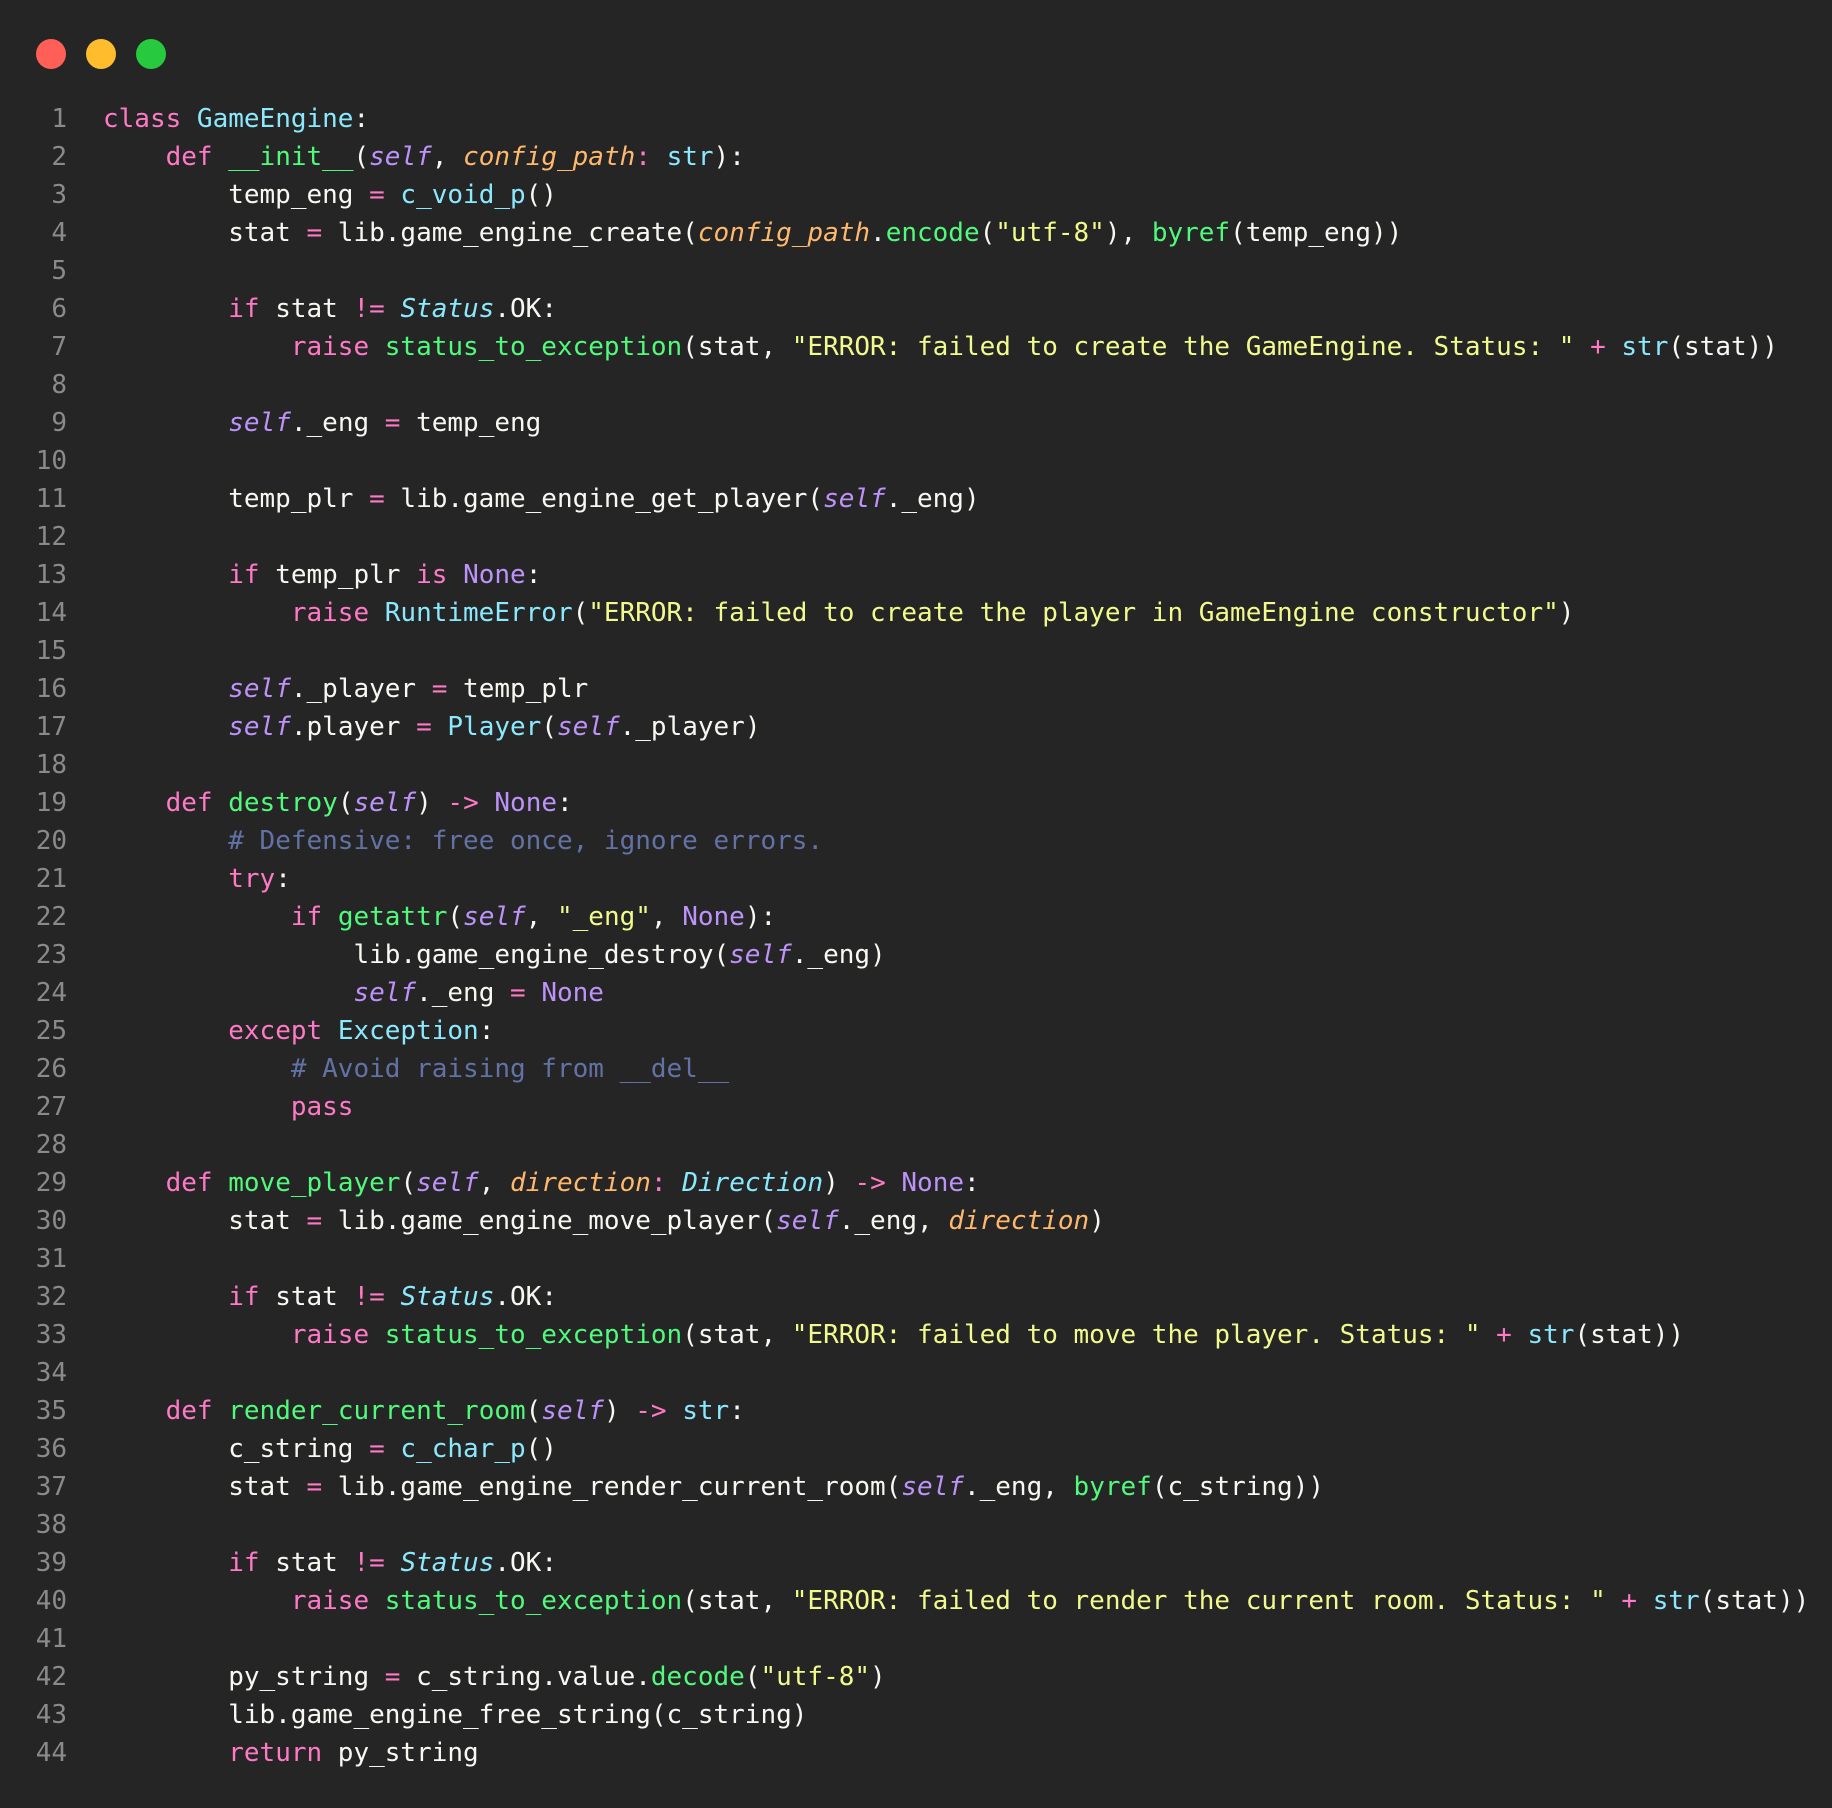 This screenshot has height=1808, width=1832. Describe the element at coordinates (916, 537) in the screenshot. I see `code-line: 12` at that location.